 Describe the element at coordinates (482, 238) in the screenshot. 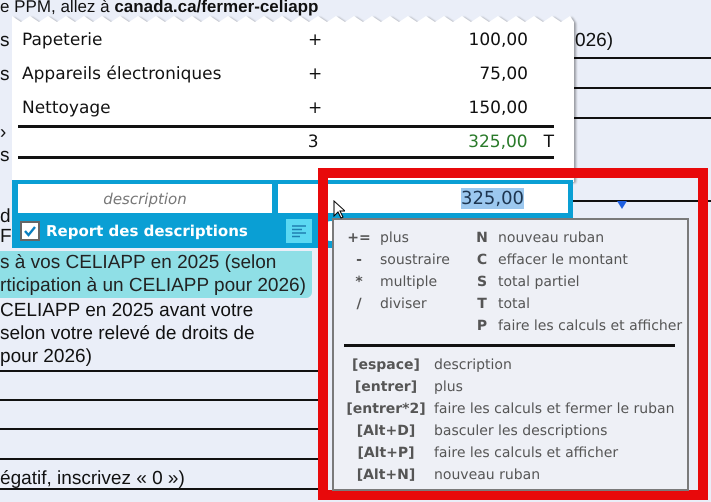

I see `key-label: N` at that location.